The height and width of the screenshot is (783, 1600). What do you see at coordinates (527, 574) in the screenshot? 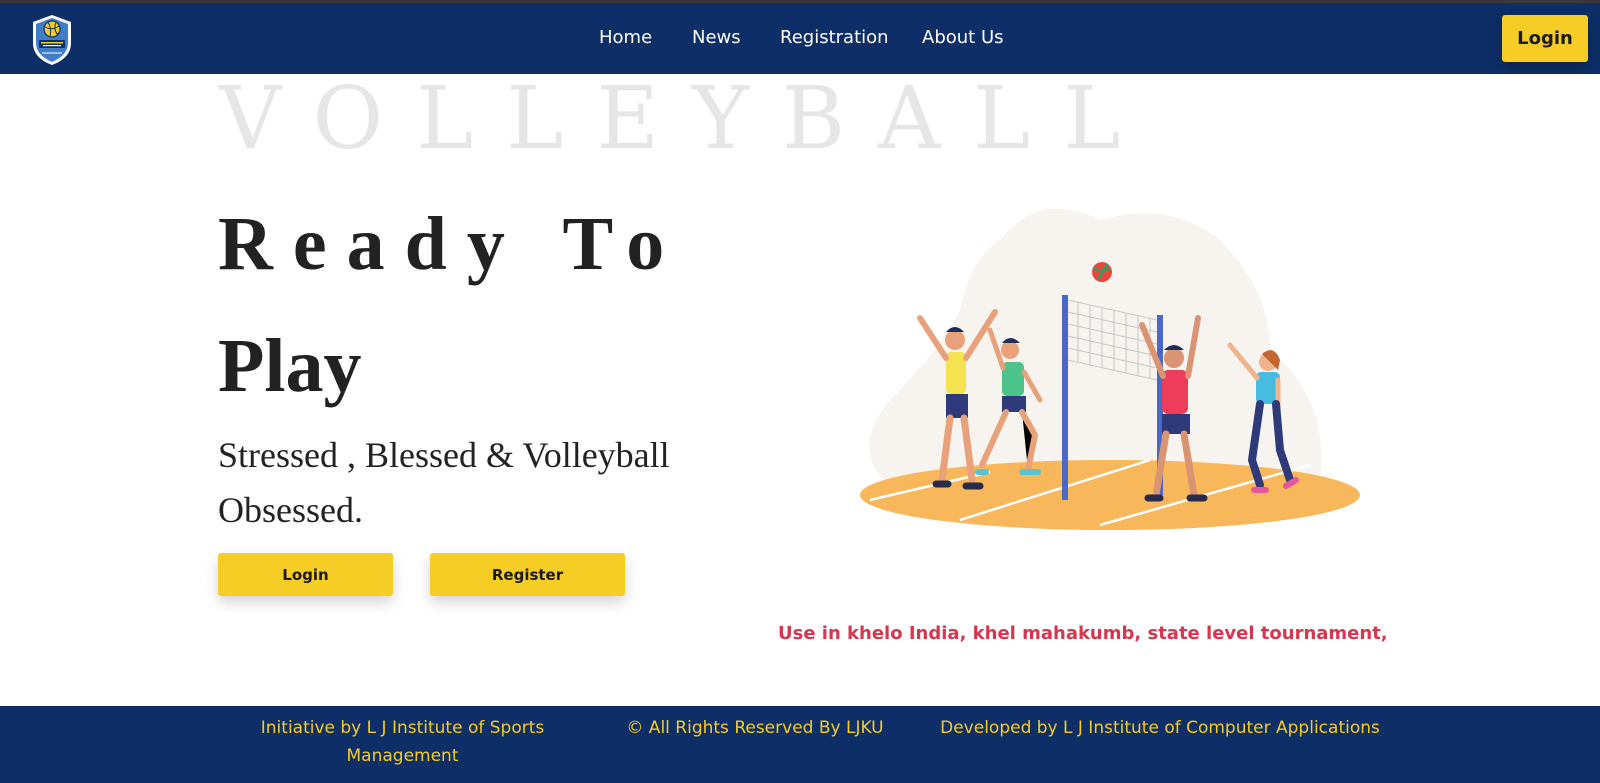
I see `hero-register-button: Register` at bounding box center [527, 574].